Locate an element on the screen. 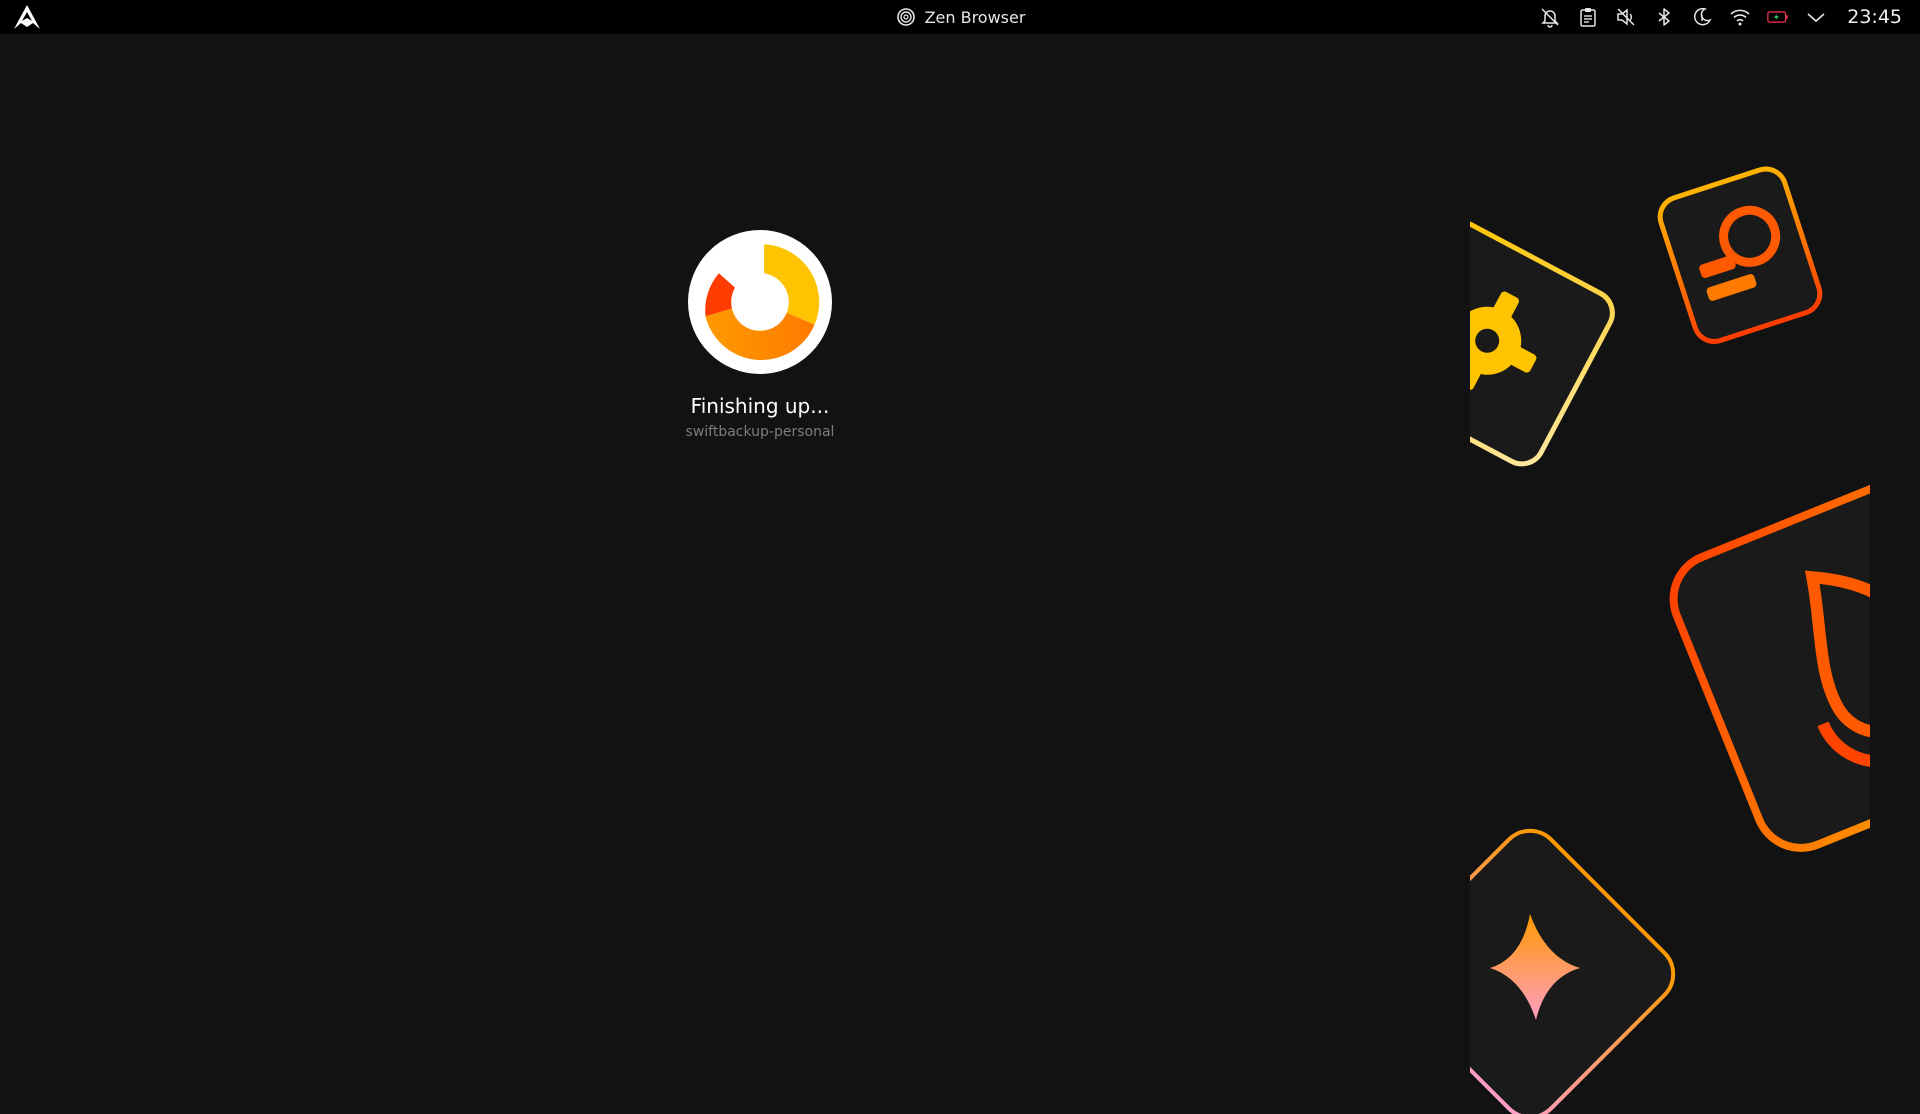 The width and height of the screenshot is (1920, 1114). game-app-tile is located at coordinates (1740, 255).